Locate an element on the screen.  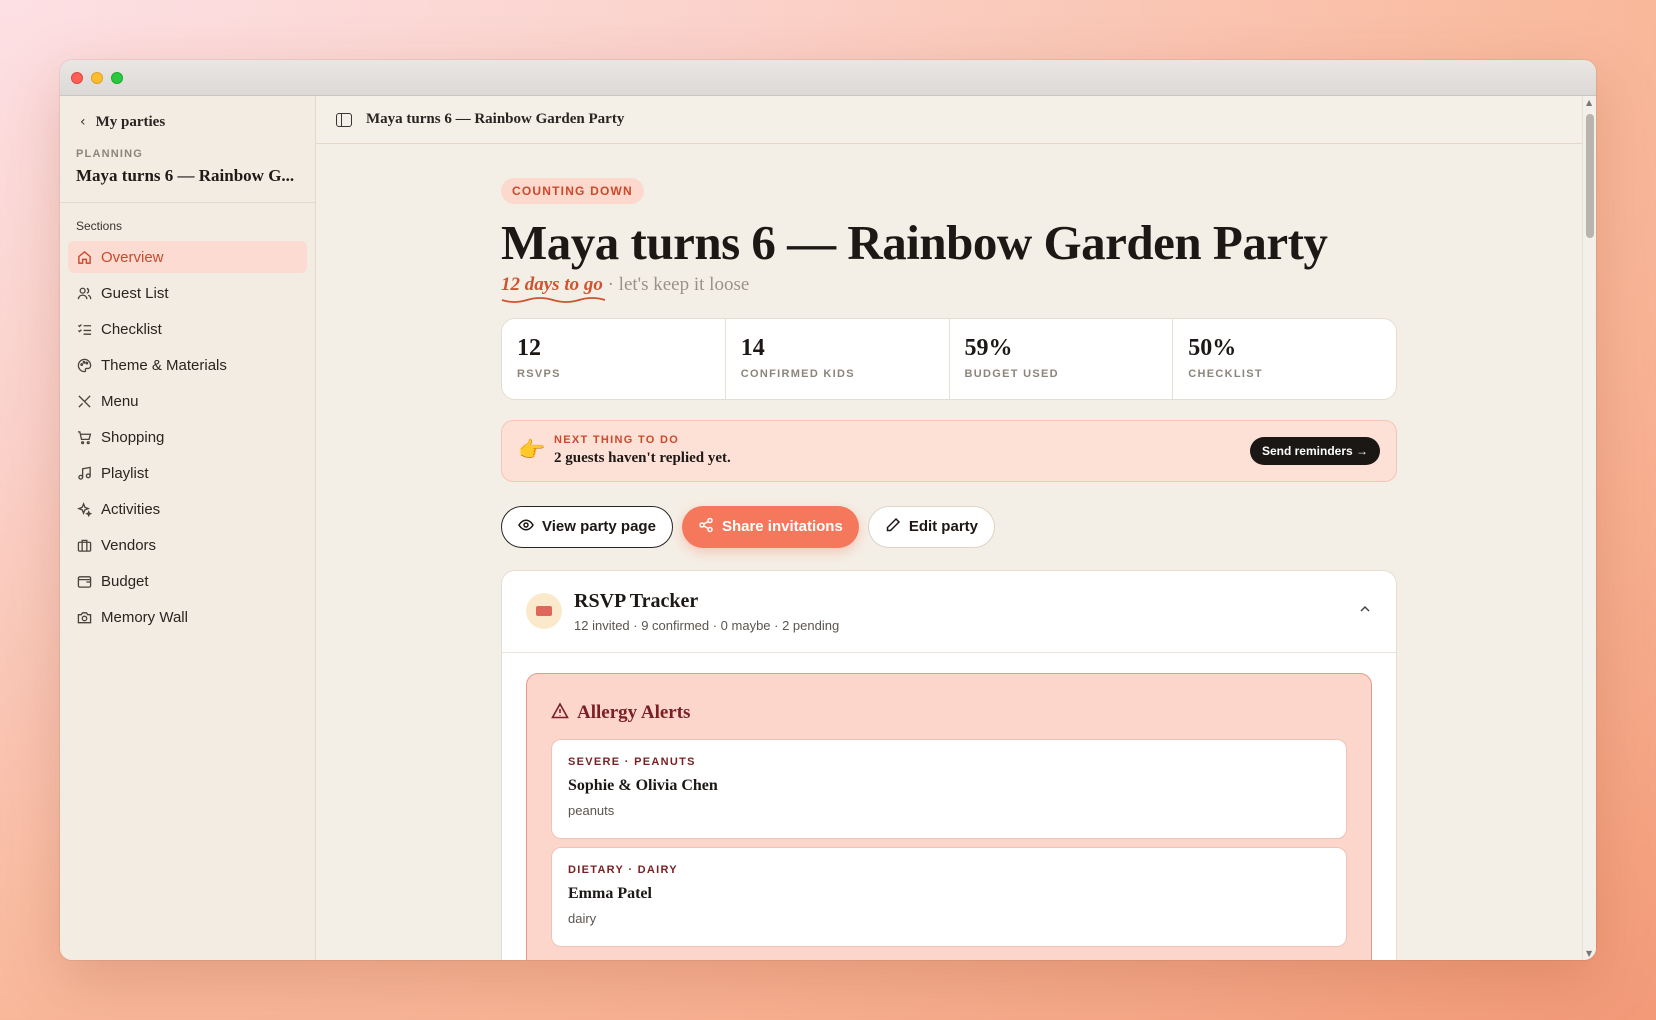
sidebar-item-menu: Menu is located at coordinates (187, 401).